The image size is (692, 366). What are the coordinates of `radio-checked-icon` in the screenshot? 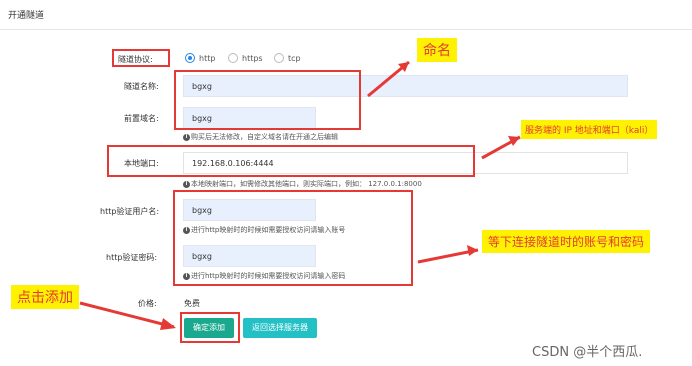 It's located at (190, 58).